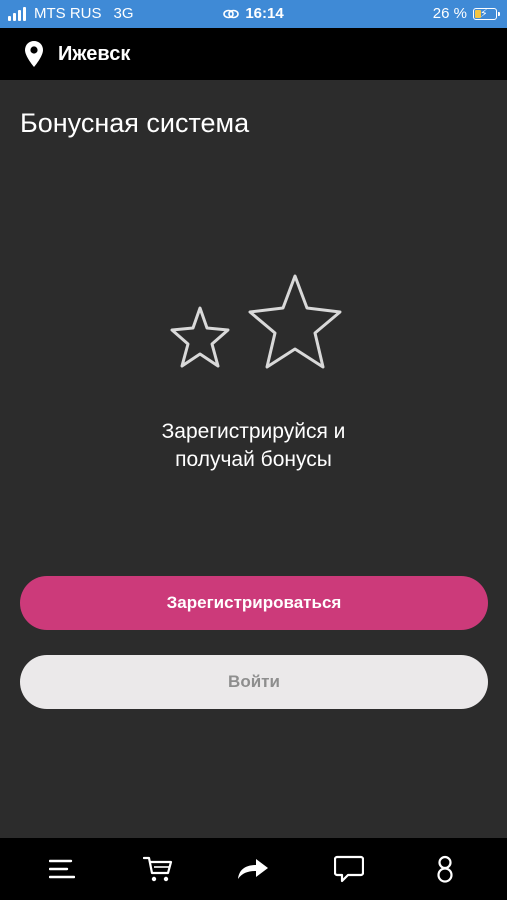 Image resolution: width=507 pixels, height=900 pixels. I want to click on promo-line-1: Зарегистрируйся и, so click(253, 431).